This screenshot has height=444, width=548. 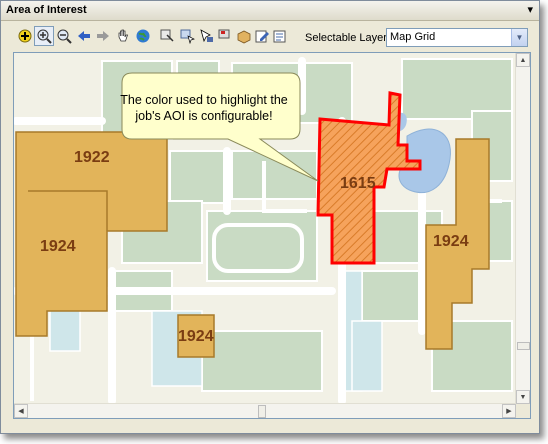 What do you see at coordinates (347, 38) in the screenshot?
I see `selectable-layer-label: Selectable Layer:` at bounding box center [347, 38].